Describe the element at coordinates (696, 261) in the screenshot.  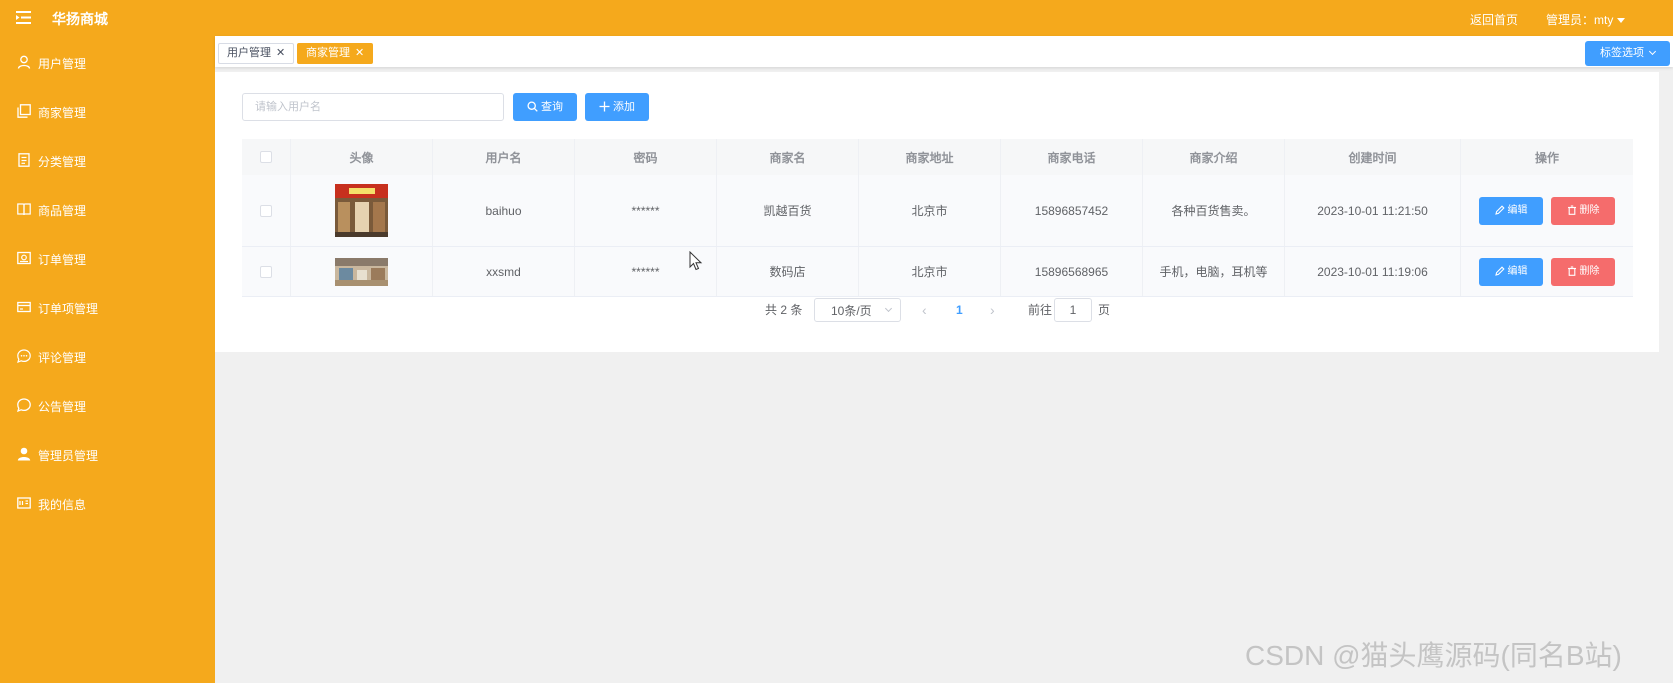
I see `mouse-cursor-icon` at that location.